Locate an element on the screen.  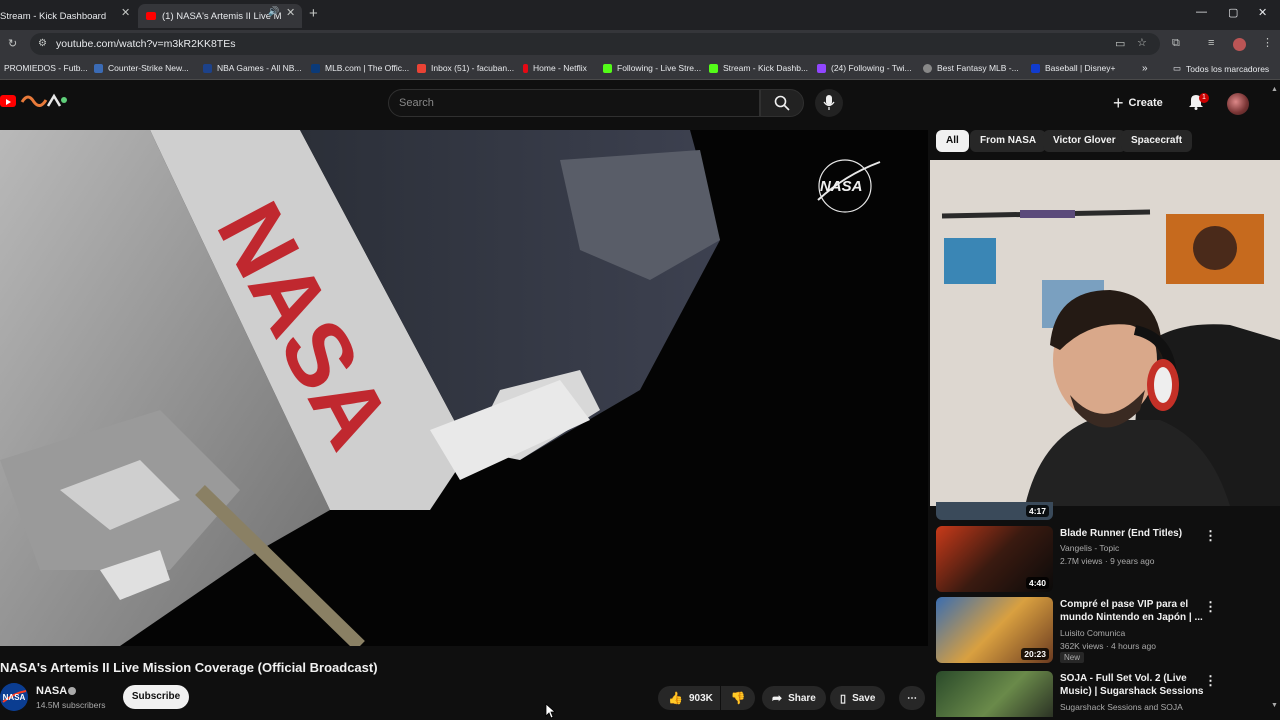
mouse-cursor-icon is located at coordinates (551, 711).